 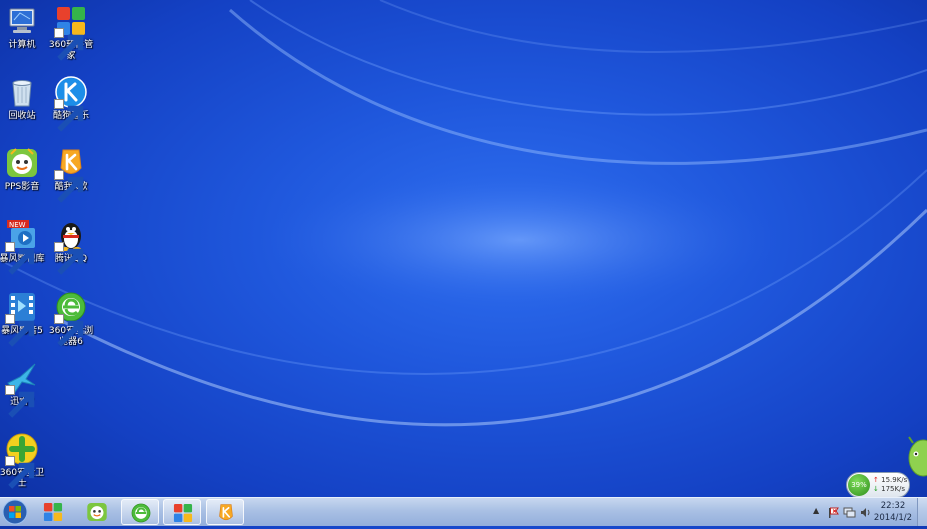 I want to click on kugou-music-icon, so click(x=71, y=103).